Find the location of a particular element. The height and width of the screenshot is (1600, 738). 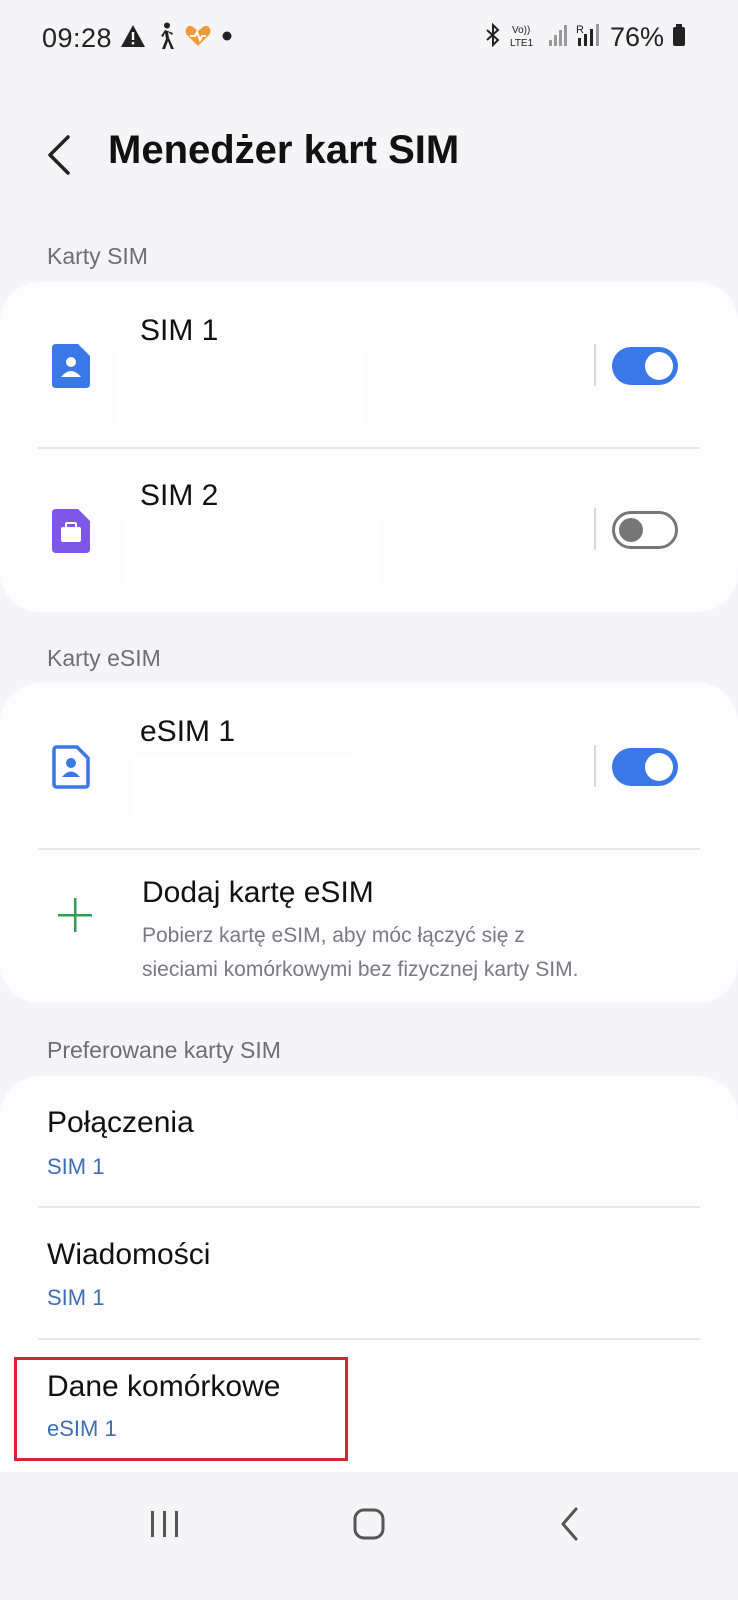

recent-apps-icon is located at coordinates (165, 1526).